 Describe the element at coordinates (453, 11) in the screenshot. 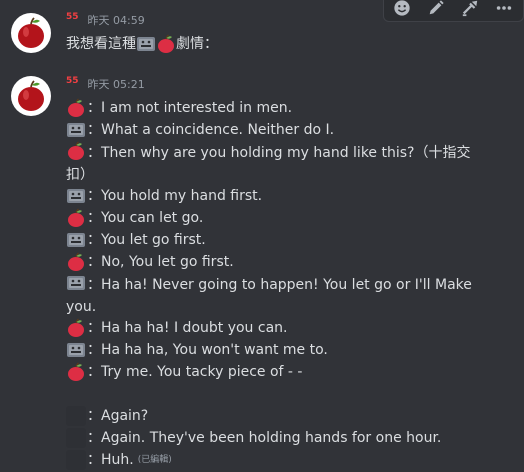

I see `message-actions-toolbar` at that location.